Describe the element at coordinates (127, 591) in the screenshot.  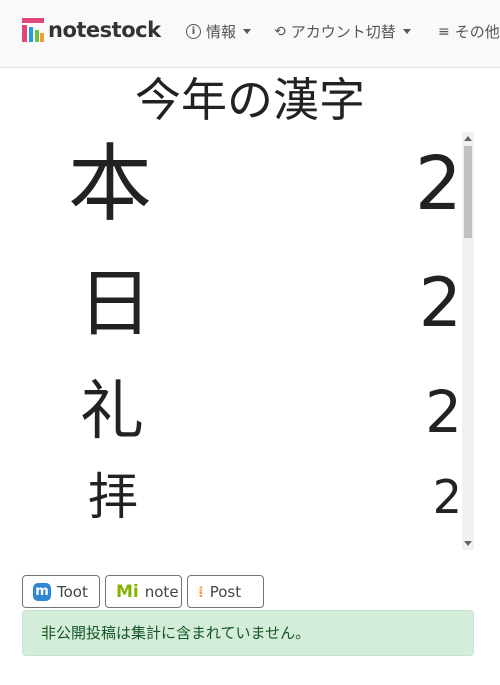
I see `misskey-icon: Mi` at that location.